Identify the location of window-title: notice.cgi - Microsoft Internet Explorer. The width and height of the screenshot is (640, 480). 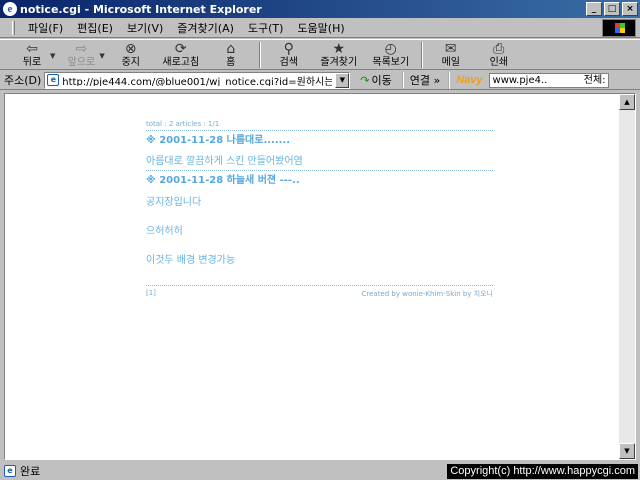
(141, 9).